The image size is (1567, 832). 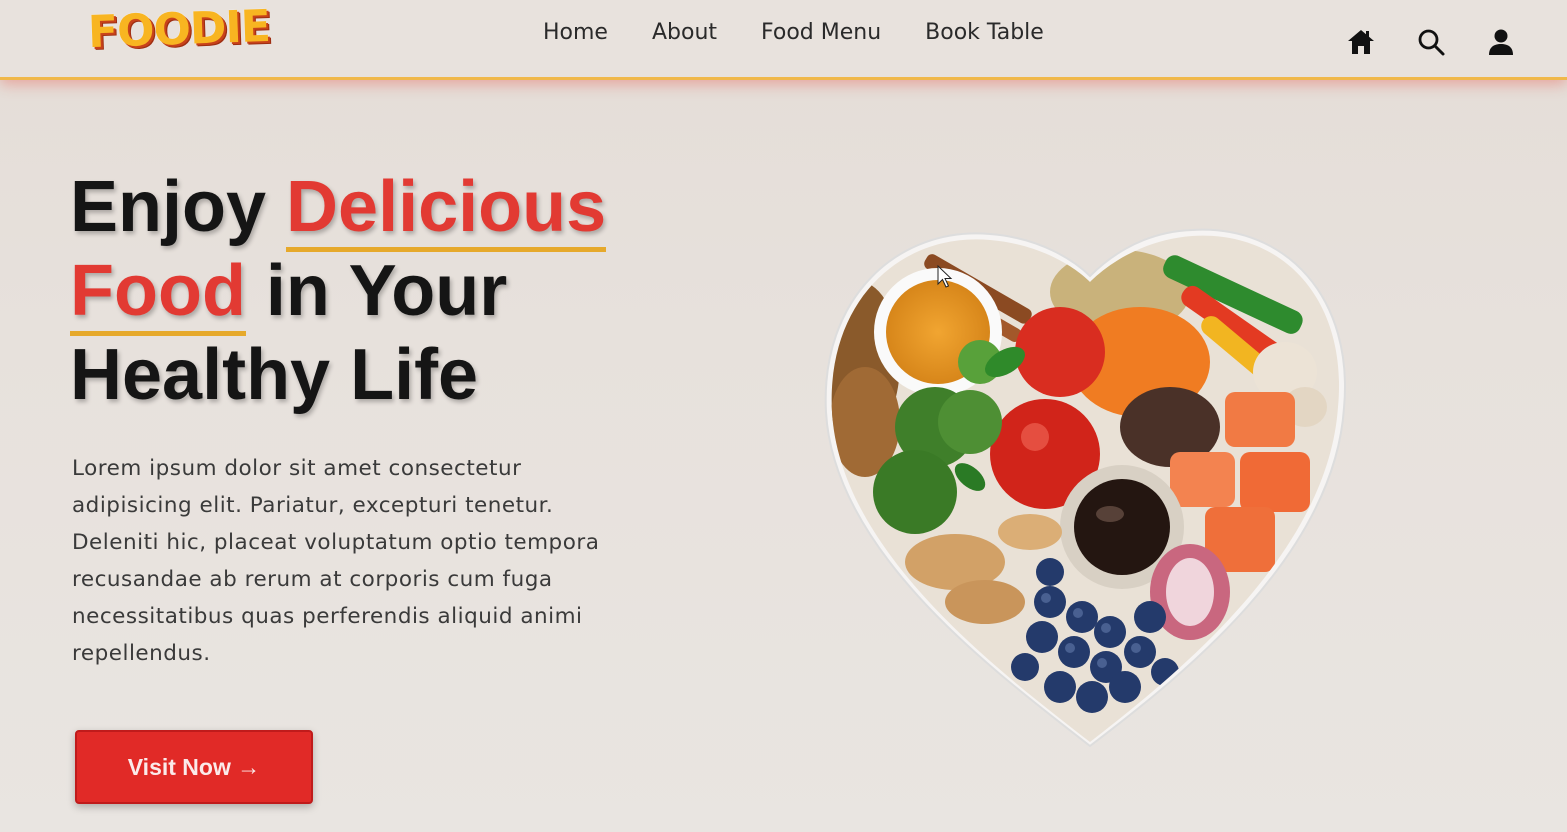 What do you see at coordinates (575, 32) in the screenshot?
I see `nav-link-home: Home` at bounding box center [575, 32].